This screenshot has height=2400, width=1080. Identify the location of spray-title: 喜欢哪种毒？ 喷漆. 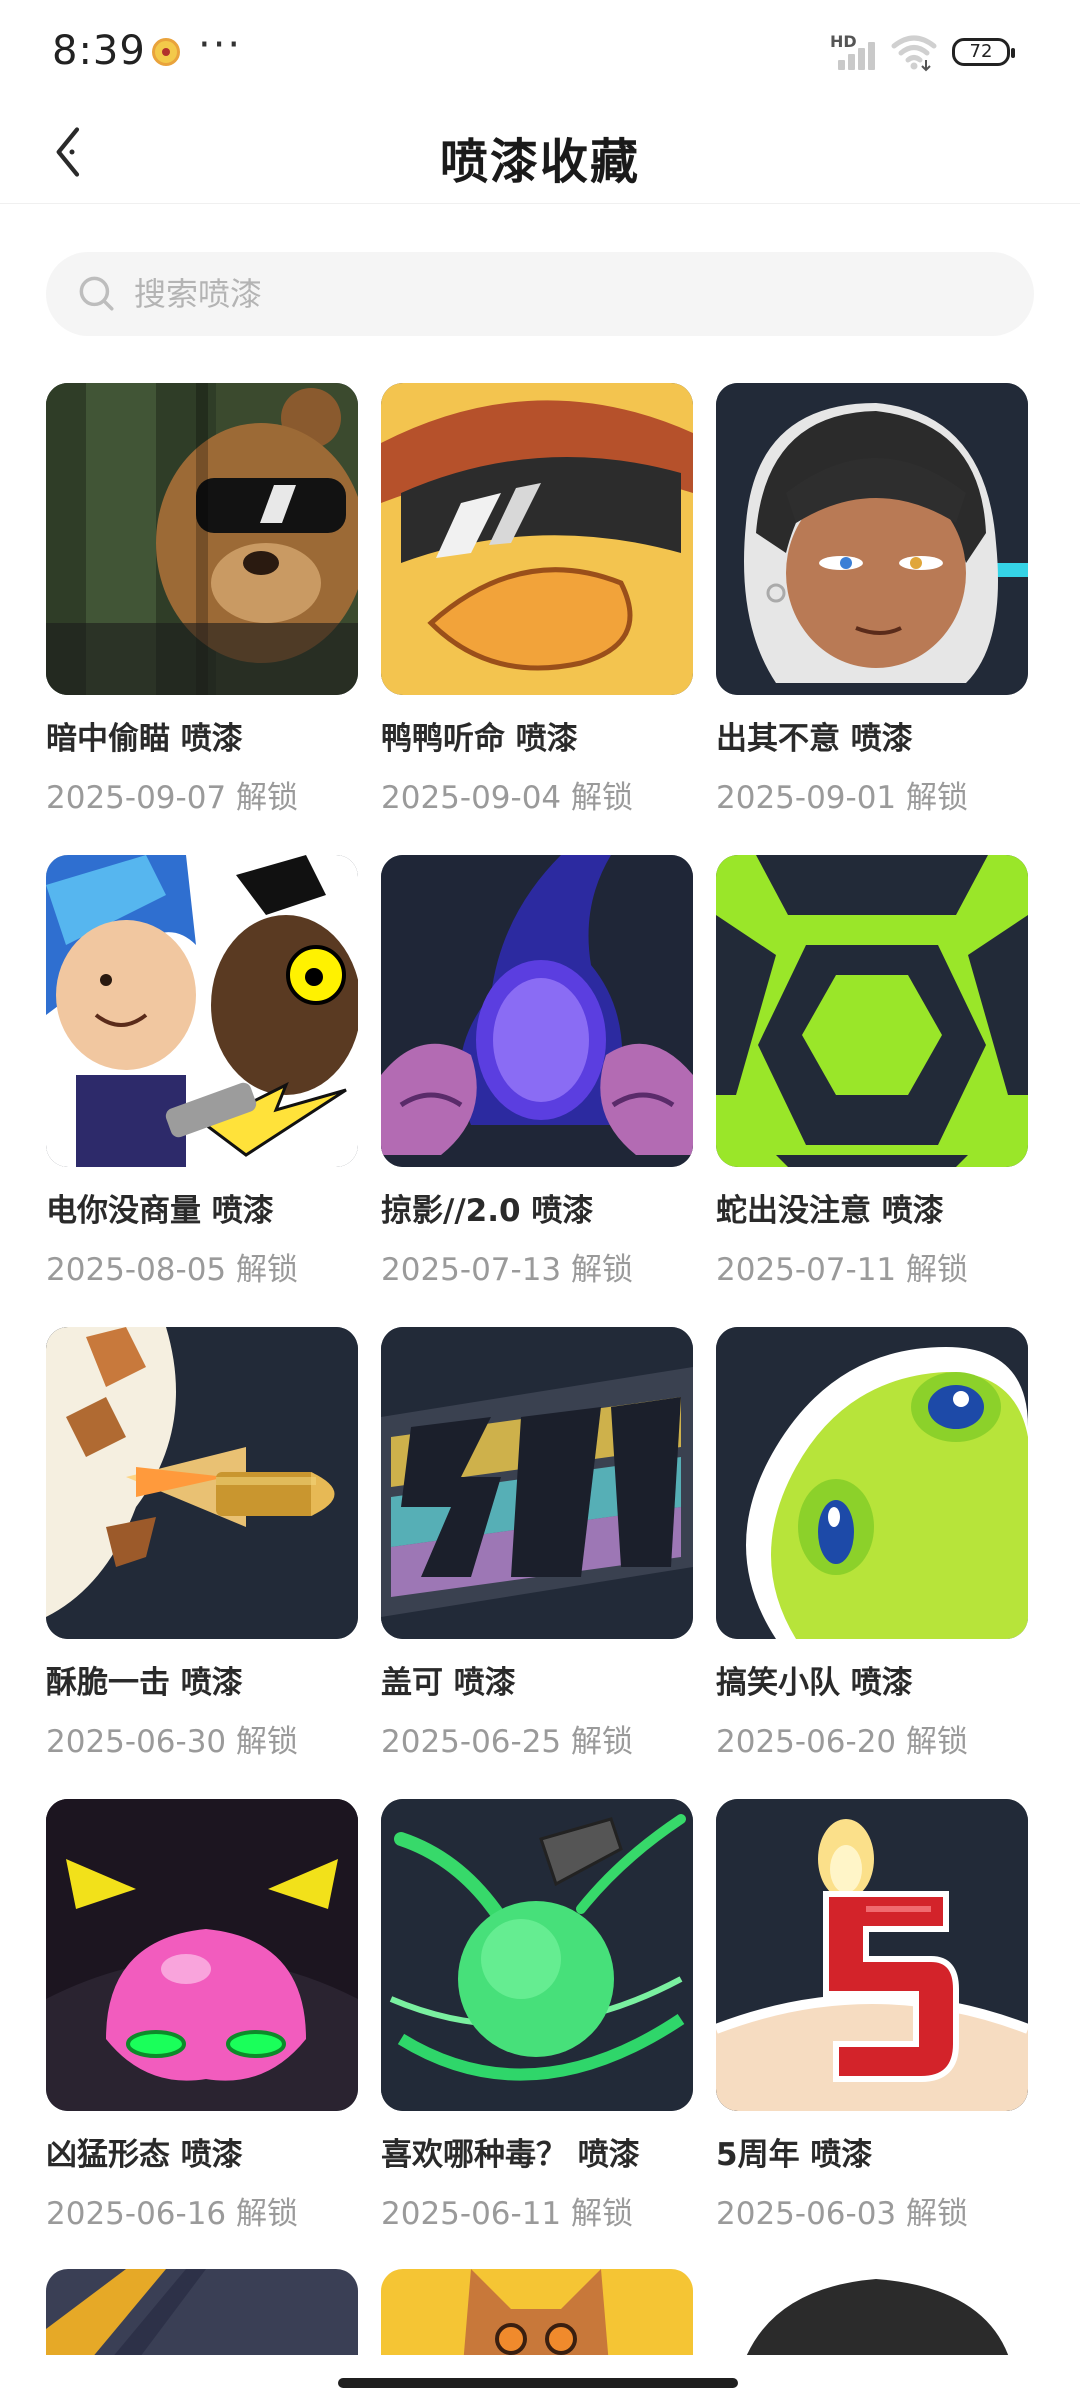
(510, 2155).